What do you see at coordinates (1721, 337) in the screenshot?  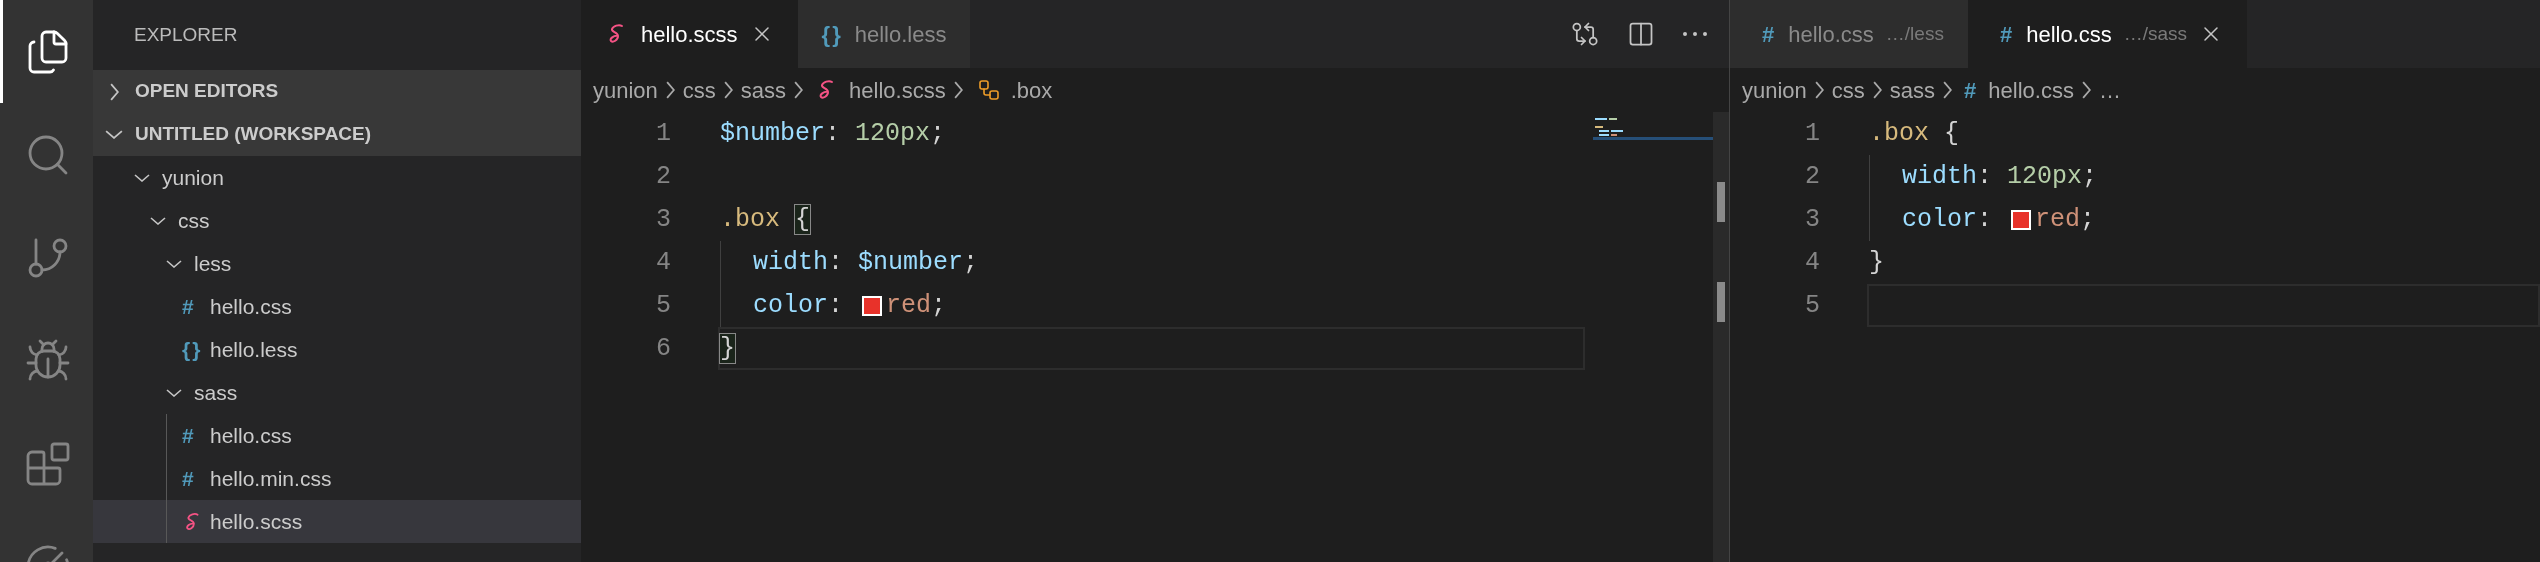 I see `scrollbar` at bounding box center [1721, 337].